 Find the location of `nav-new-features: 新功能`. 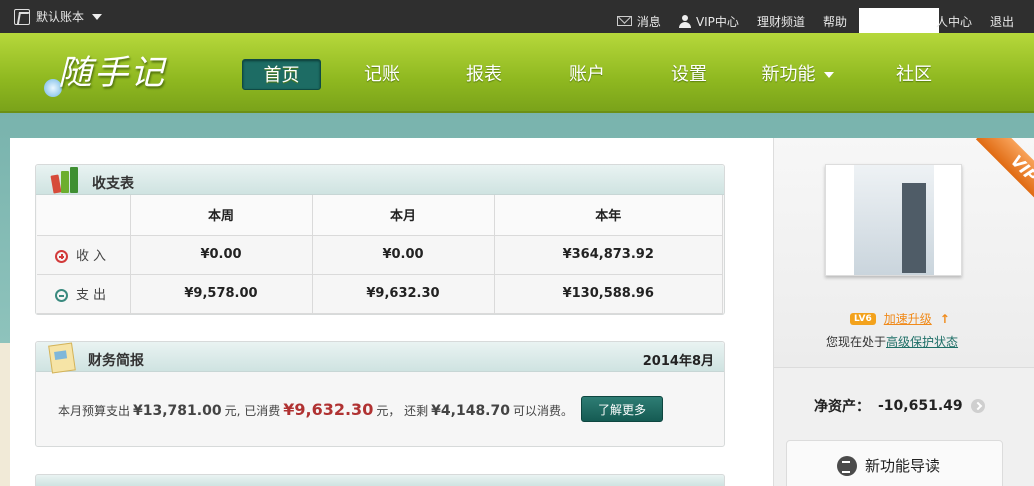

nav-new-features: 新功能 is located at coordinates (797, 74).